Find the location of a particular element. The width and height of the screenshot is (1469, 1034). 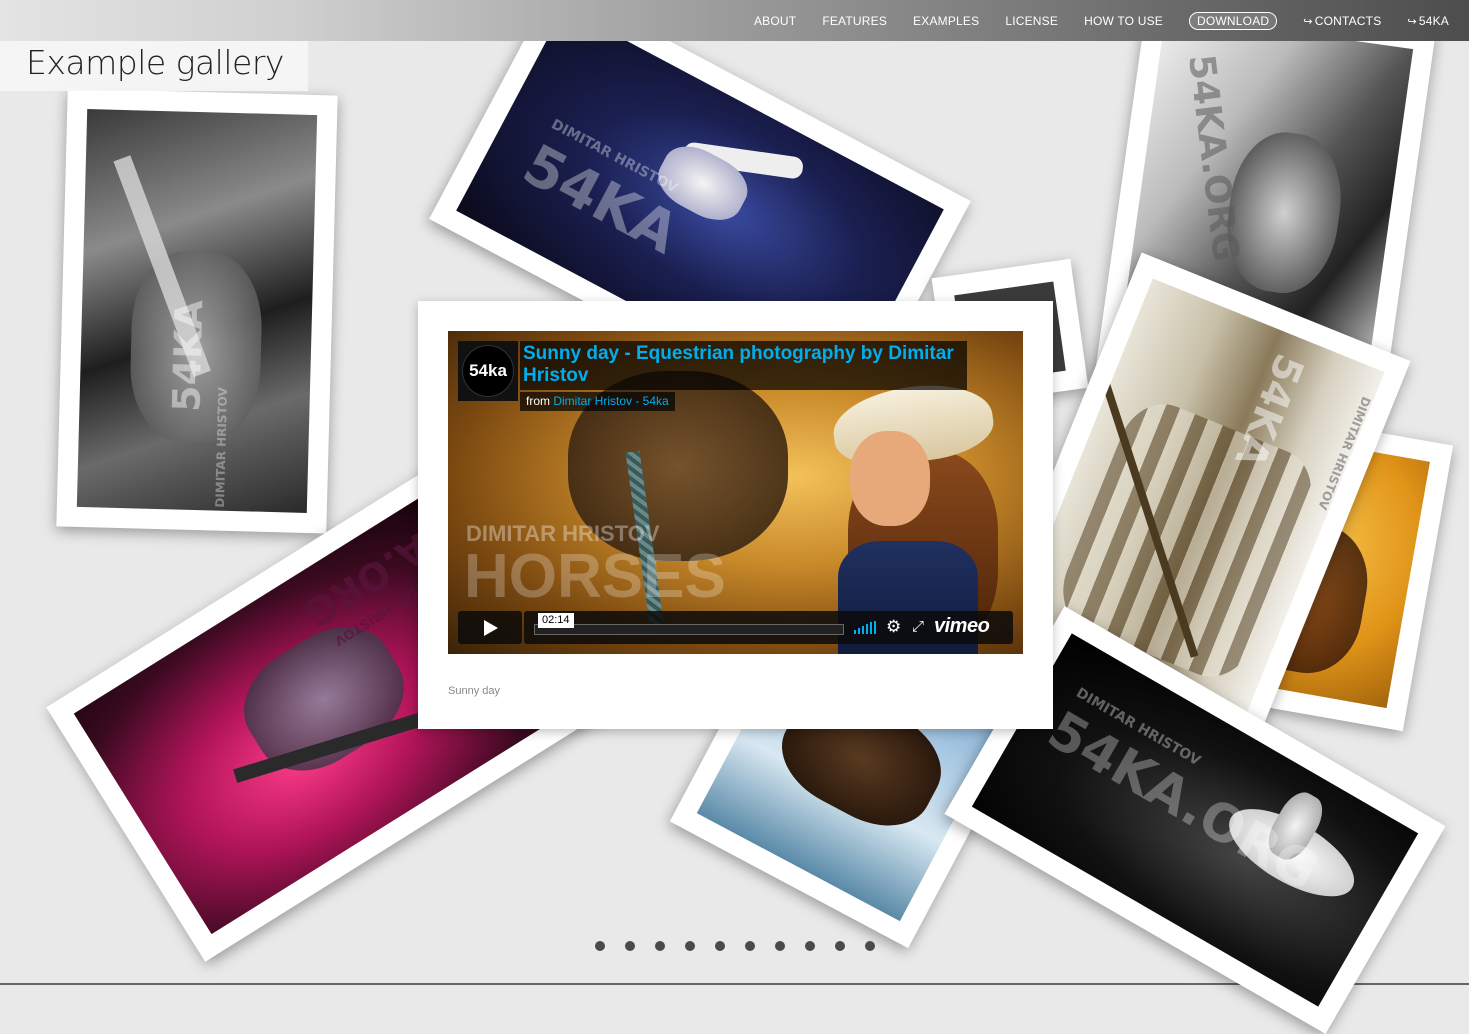

nav-download-button: DOWNLOAD is located at coordinates (1233, 20).